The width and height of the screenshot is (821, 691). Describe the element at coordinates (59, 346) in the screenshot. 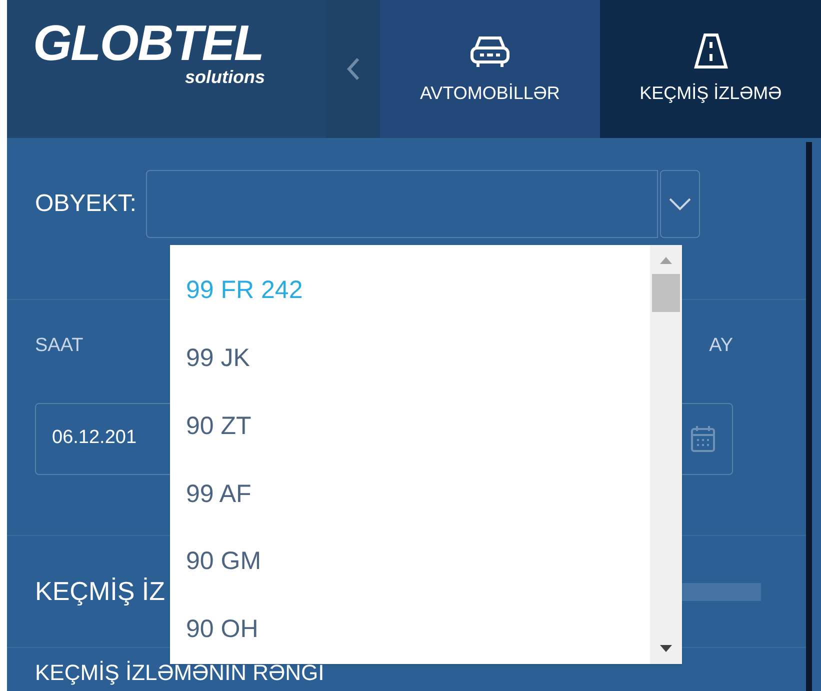

I see `hour-label: SAAT` at that location.